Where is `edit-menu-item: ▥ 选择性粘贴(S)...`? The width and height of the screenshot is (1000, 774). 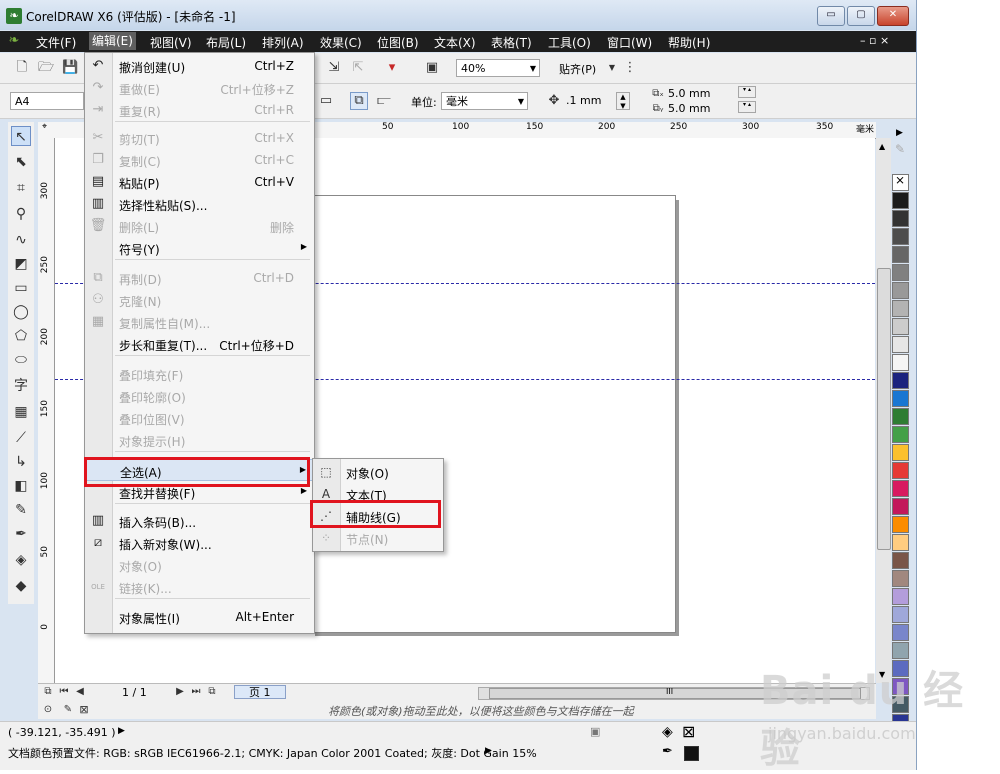 edit-menu-item: ▥ 选择性粘贴(S)... is located at coordinates (199, 204).